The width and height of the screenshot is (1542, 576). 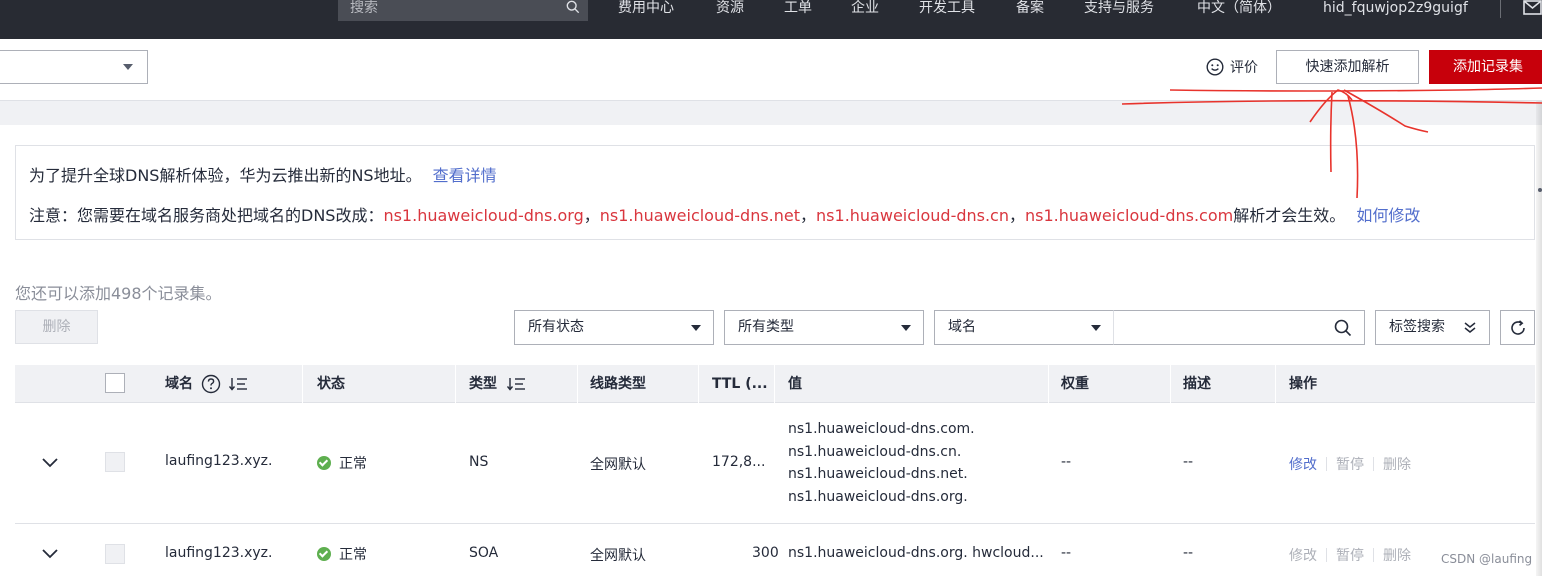 I want to click on drawer-edge-shadow, so click(x=1539, y=338).